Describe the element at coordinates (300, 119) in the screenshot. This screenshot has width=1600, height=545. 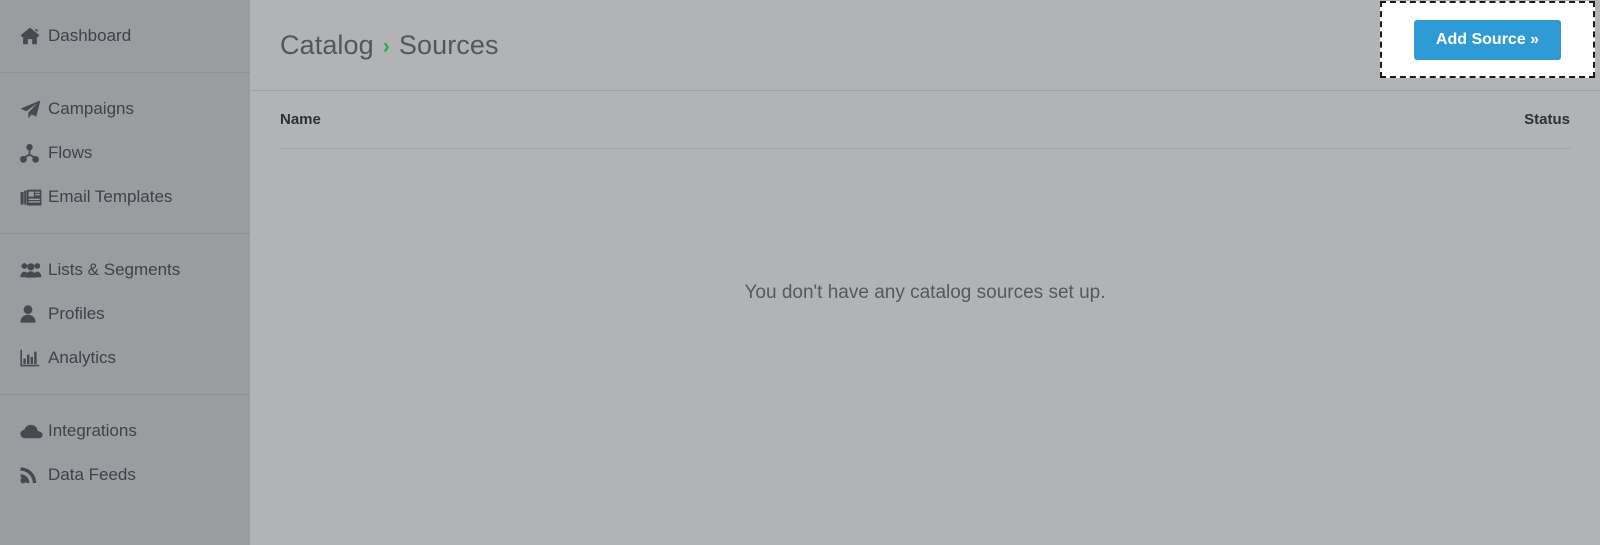
I see `column-header-name: Name` at that location.